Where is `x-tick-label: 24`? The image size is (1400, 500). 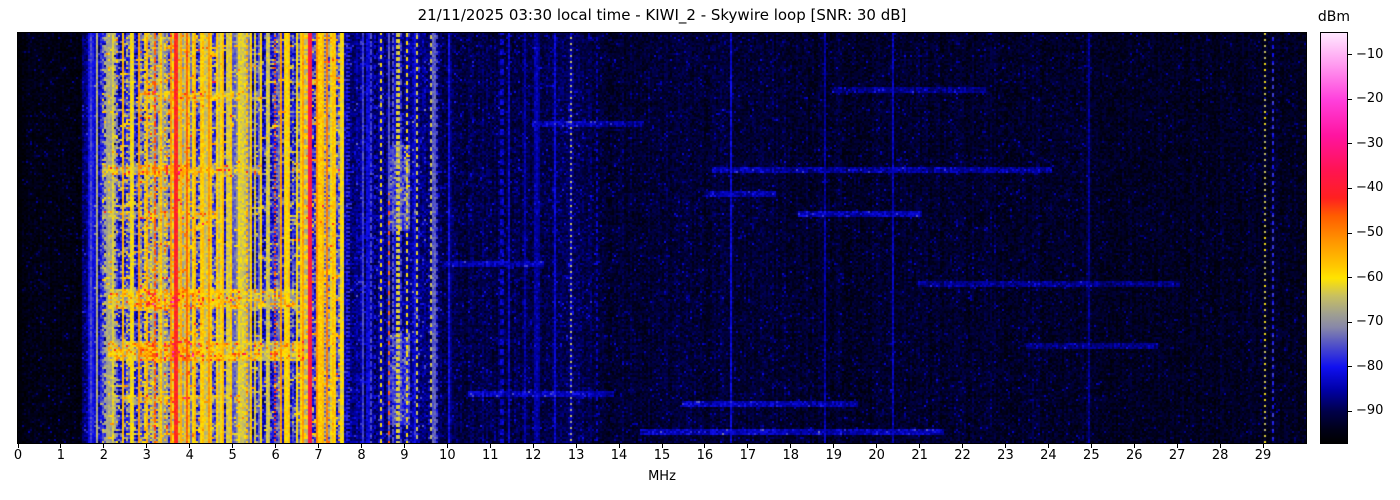 x-tick-label: 24 is located at coordinates (1048, 455).